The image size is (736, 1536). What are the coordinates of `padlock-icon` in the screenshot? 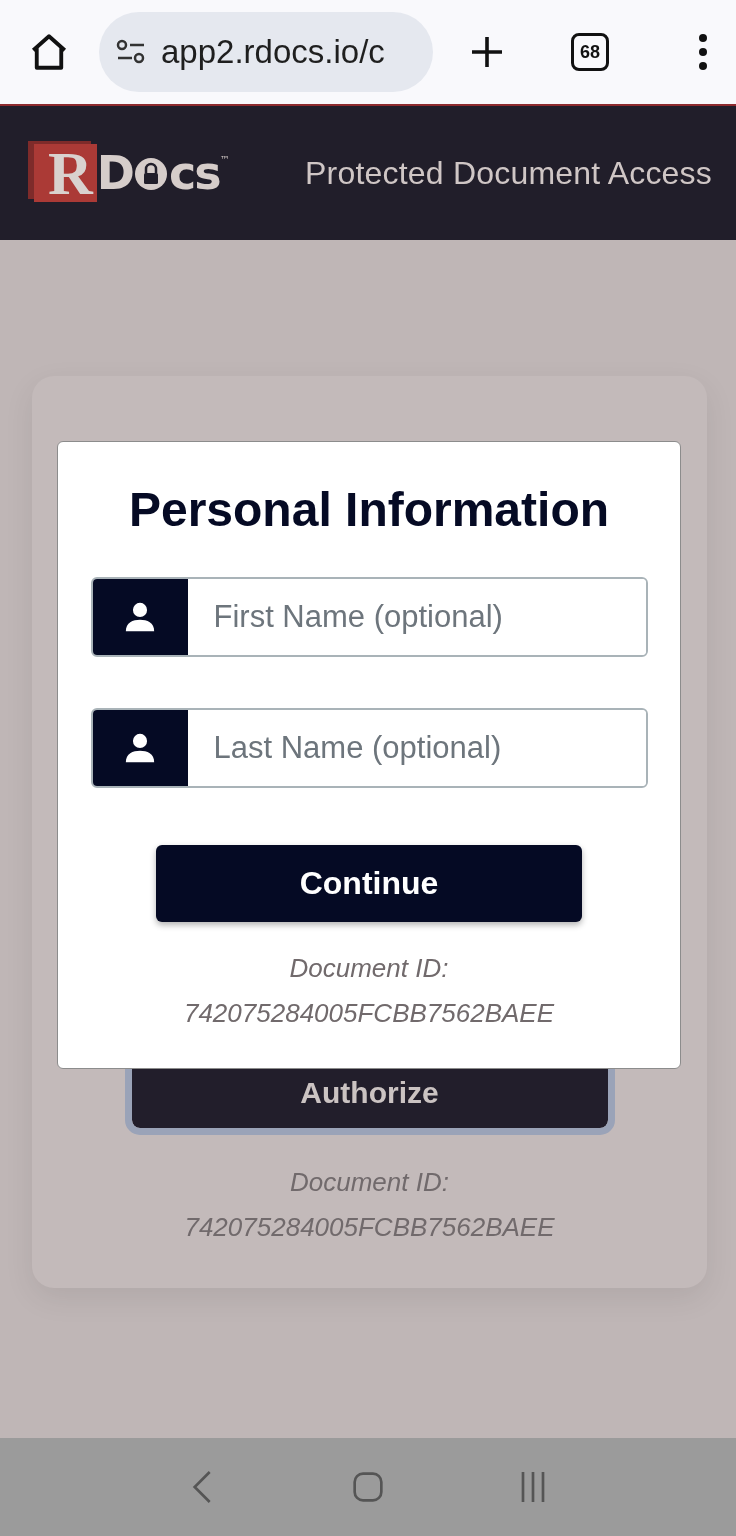 It's located at (150, 173).